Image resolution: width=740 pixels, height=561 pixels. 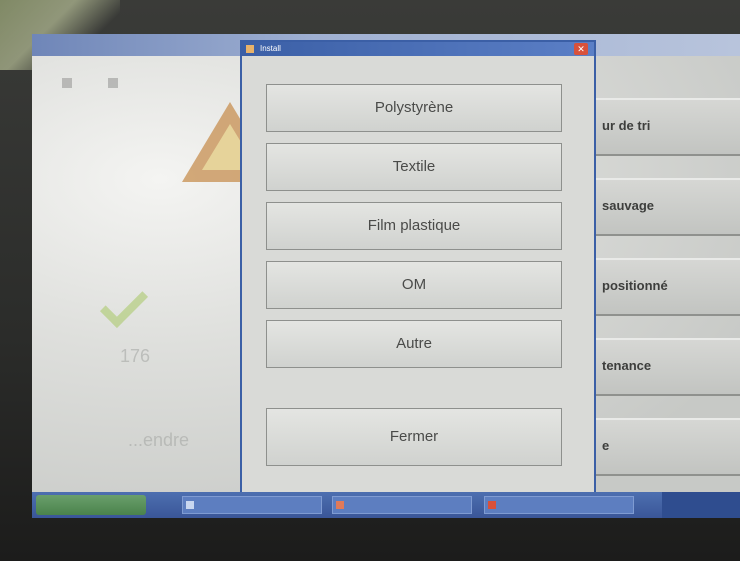 I want to click on background-button-sauvage: sauvage, so click(x=666, y=207).